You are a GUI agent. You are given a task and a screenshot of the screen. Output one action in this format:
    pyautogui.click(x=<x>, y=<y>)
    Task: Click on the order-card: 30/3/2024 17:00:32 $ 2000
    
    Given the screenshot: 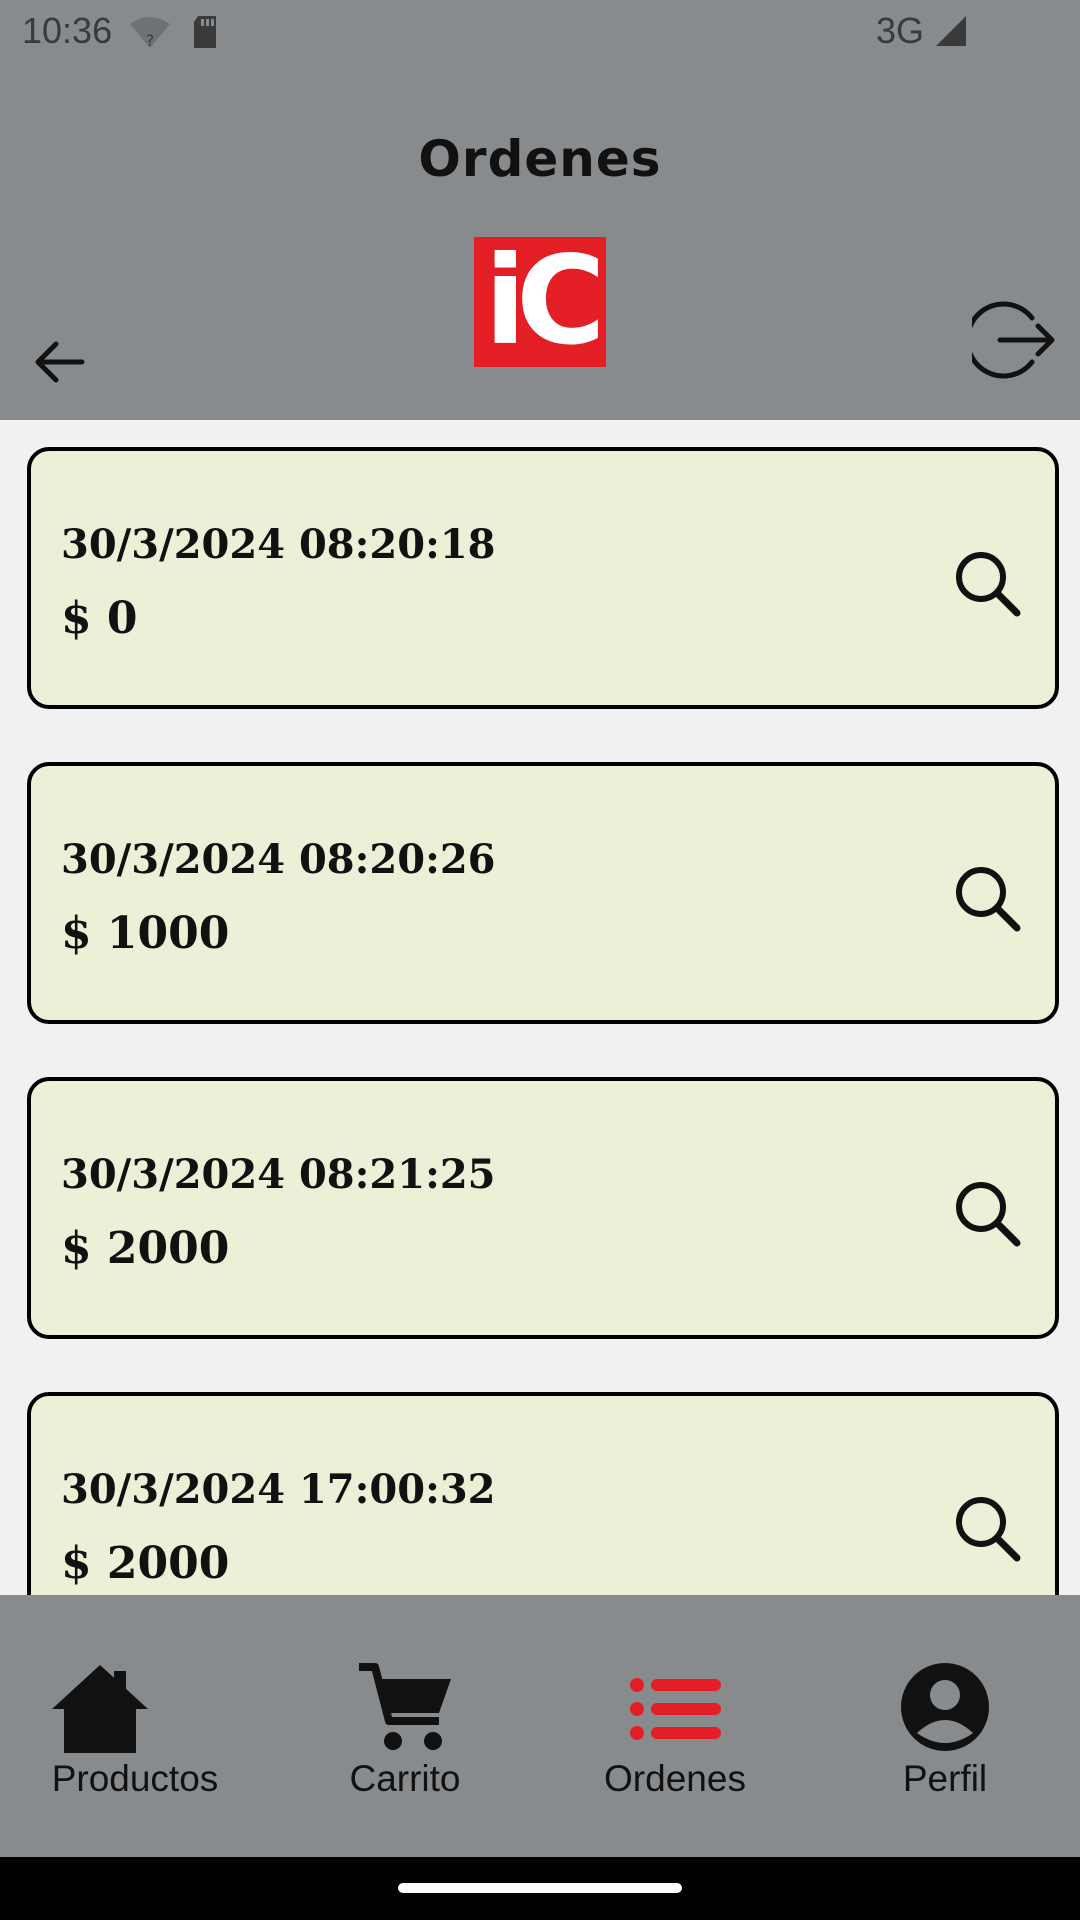 What is the action you would take?
    pyautogui.click(x=543, y=1493)
    